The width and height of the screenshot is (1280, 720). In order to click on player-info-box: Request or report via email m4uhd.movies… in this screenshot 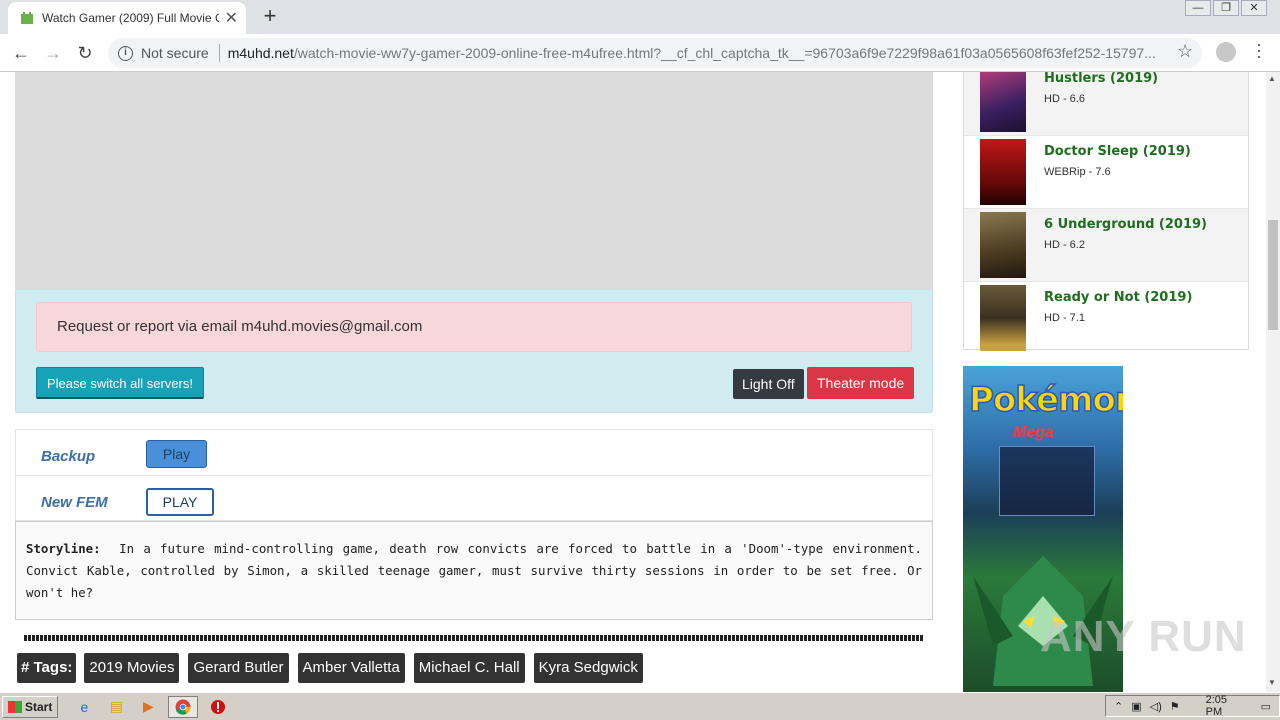, I will do `click(474, 351)`.